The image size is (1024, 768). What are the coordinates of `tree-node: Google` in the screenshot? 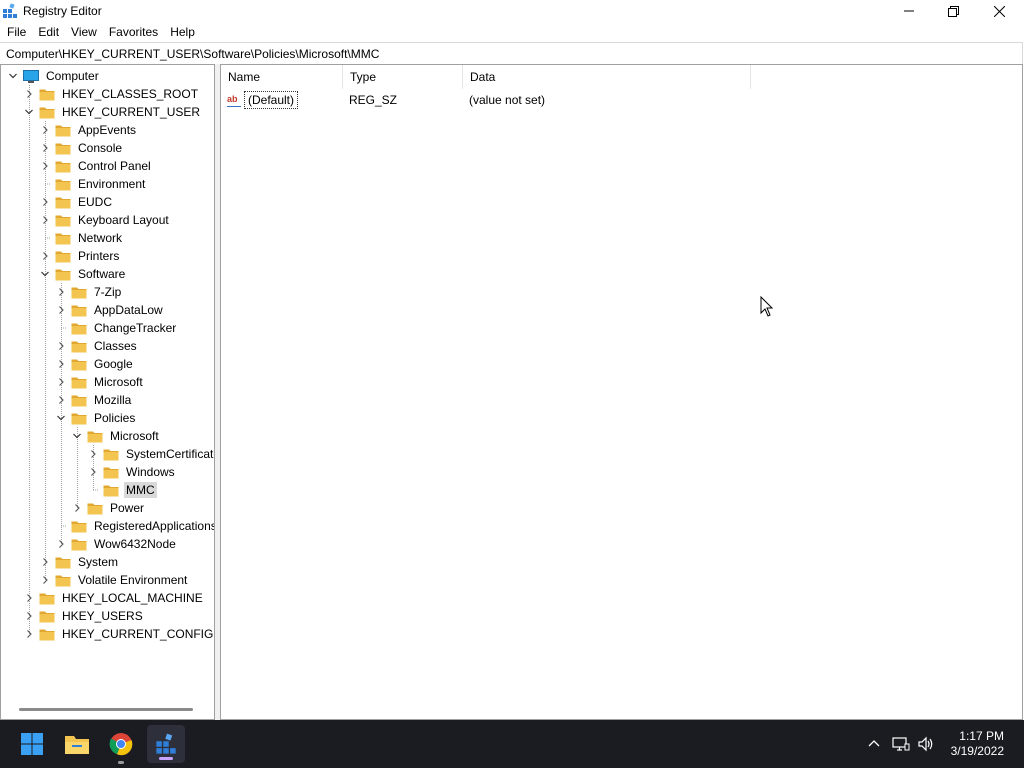 It's located at (95, 364).